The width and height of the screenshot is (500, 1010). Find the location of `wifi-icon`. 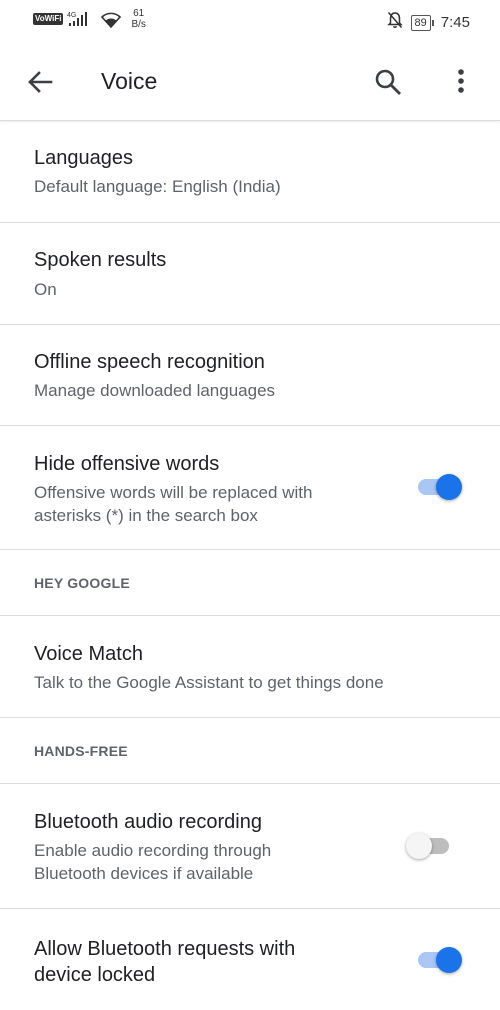

wifi-icon is located at coordinates (111, 22).